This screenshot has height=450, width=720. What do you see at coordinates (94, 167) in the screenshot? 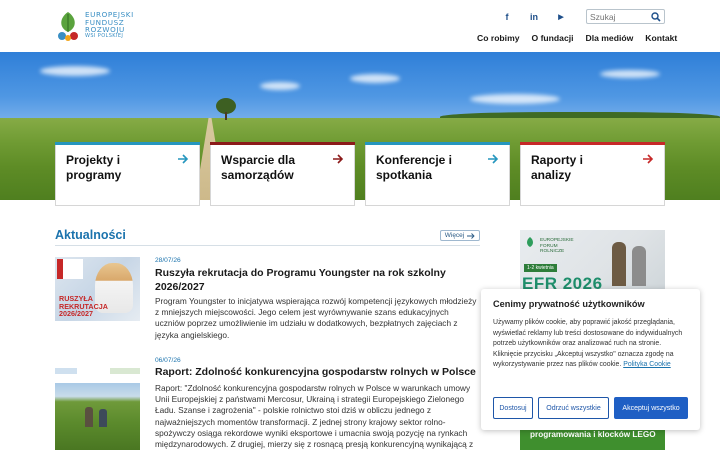
I see `card-title: Projekty i programy` at bounding box center [94, 167].